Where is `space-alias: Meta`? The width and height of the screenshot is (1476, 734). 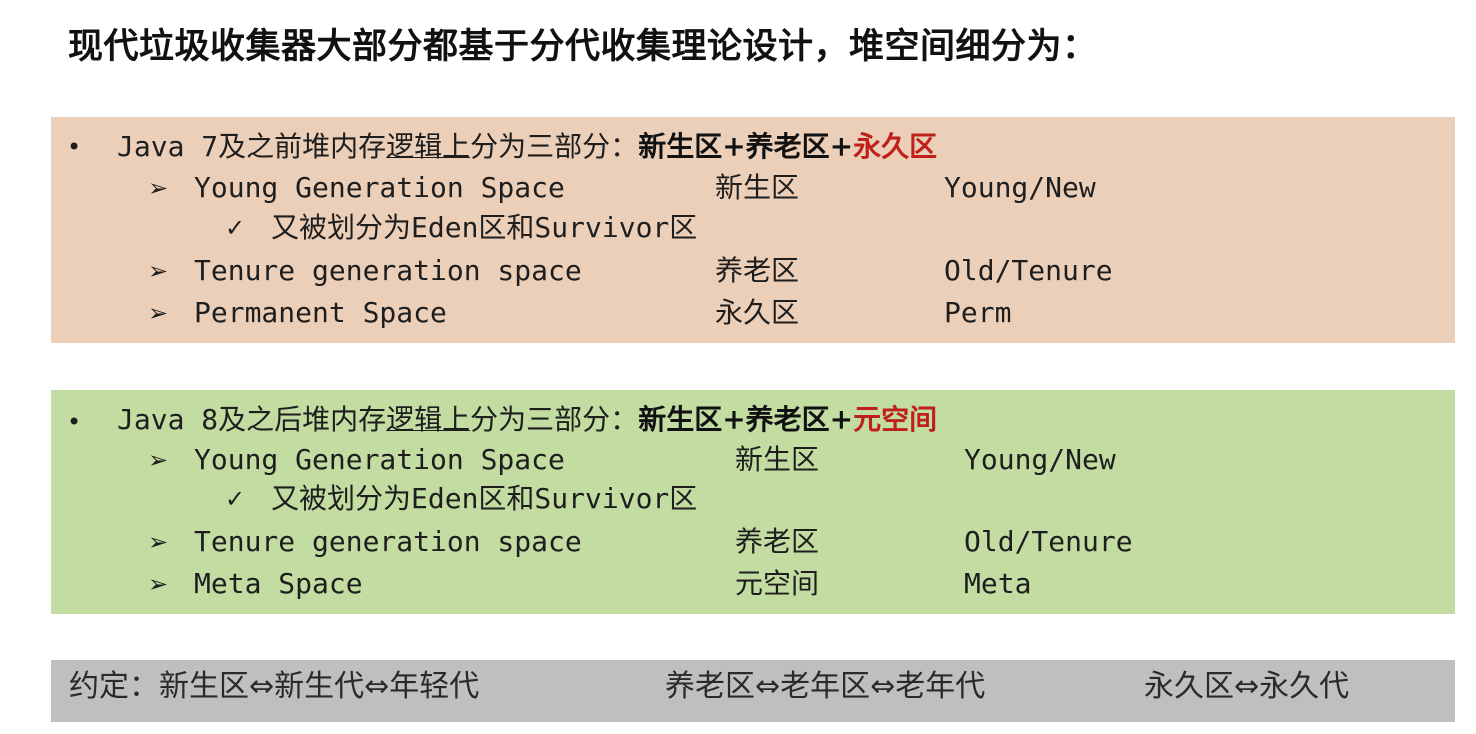 space-alias: Meta is located at coordinates (998, 583).